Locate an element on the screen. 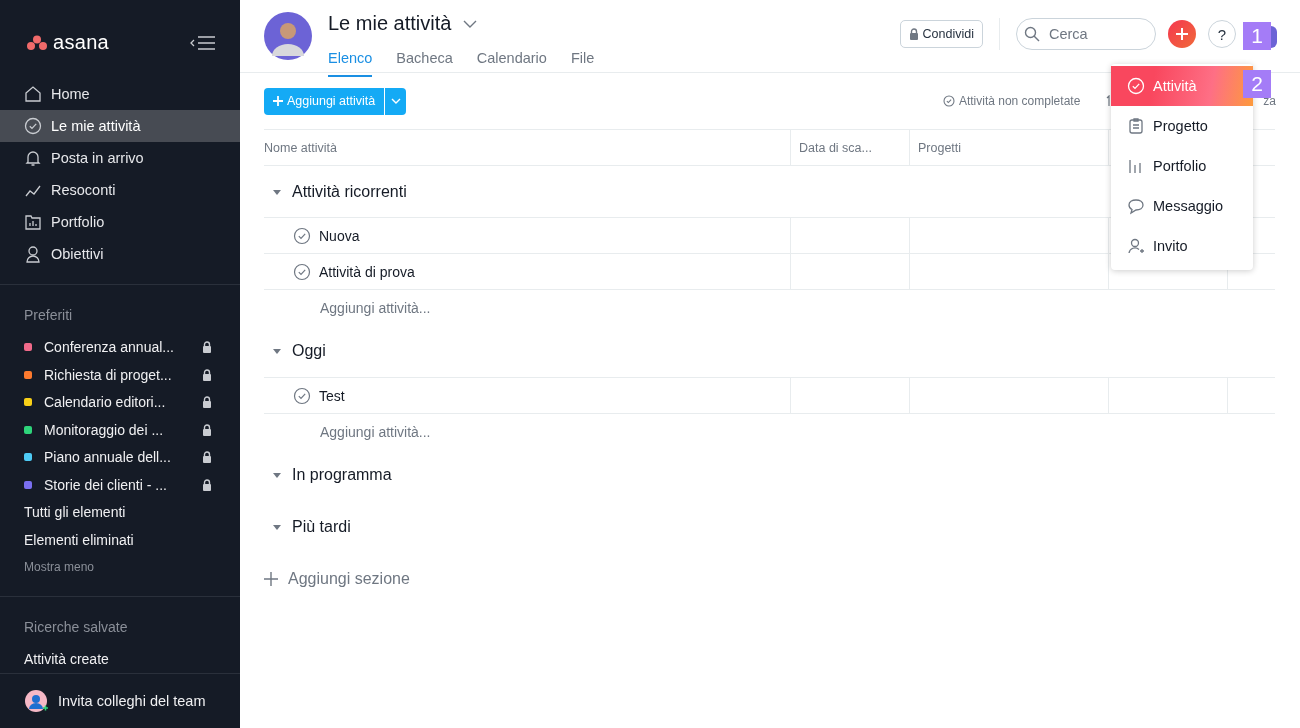  speech-bubble-icon is located at coordinates (1136, 206).